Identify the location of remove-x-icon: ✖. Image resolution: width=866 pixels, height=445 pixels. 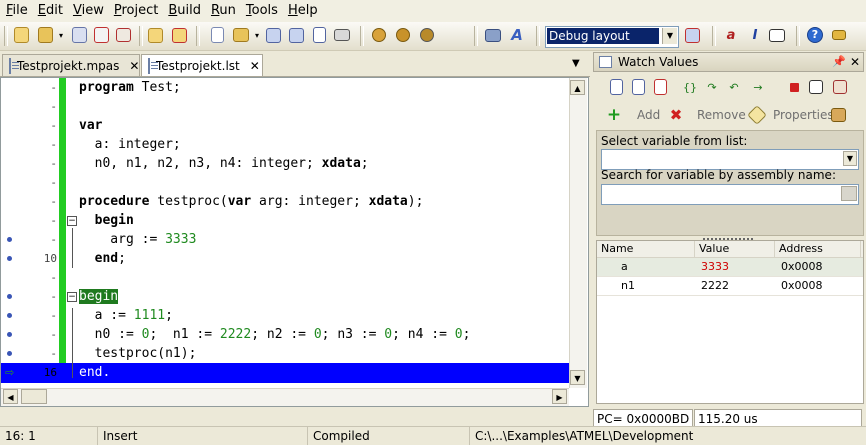
(676, 115).